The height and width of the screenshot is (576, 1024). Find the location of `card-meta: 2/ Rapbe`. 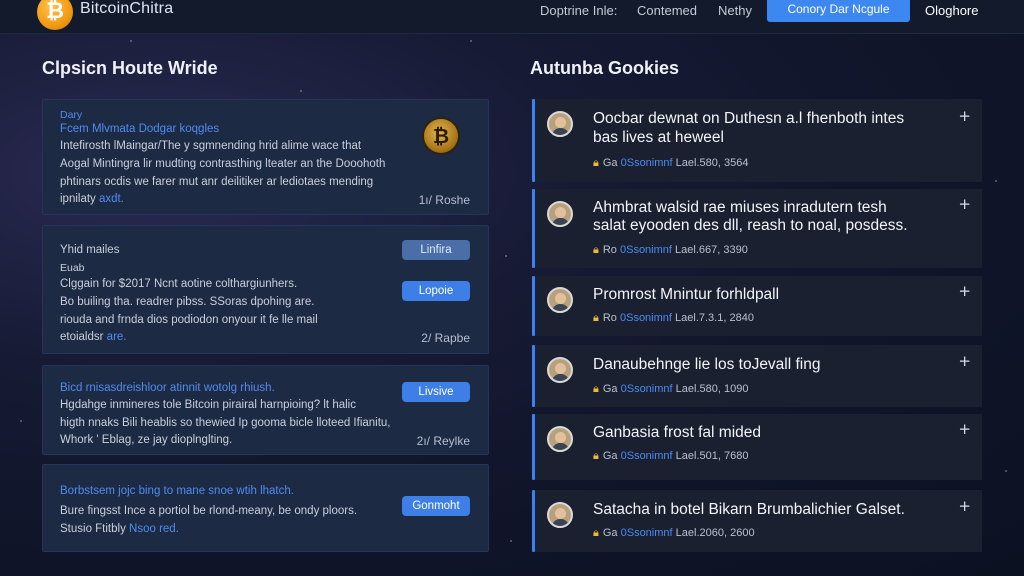

card-meta: 2/ Rapbe is located at coordinates (445, 338).